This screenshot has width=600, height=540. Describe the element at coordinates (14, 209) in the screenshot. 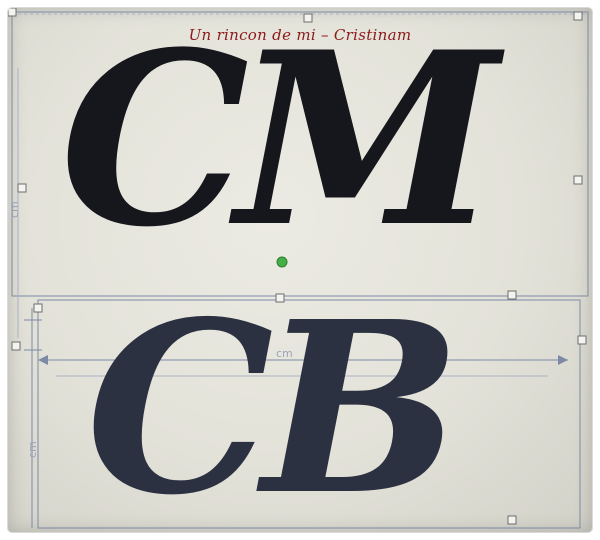

I see `vertical-dimension-label-top: cm` at that location.